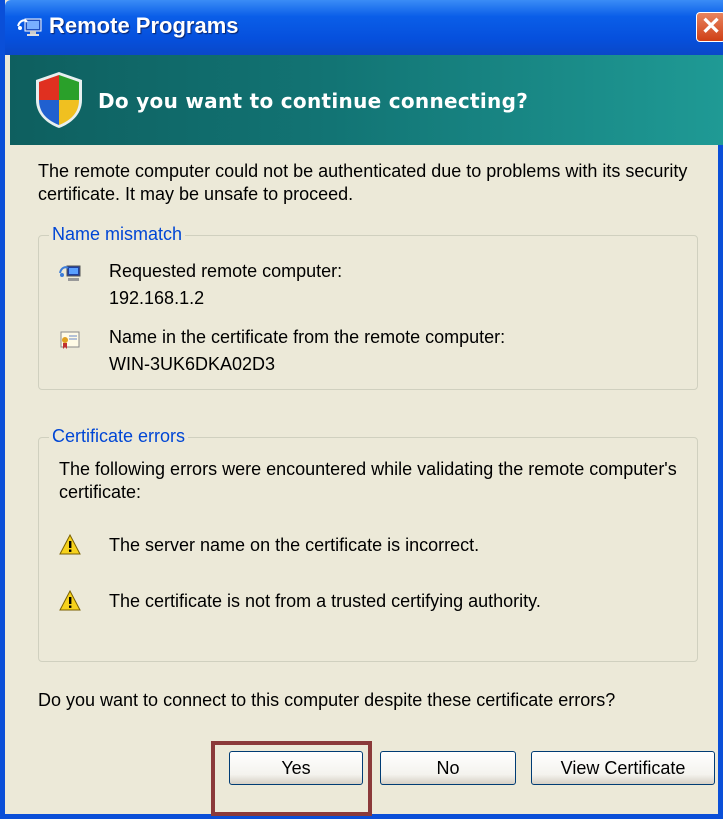  Describe the element at coordinates (226, 271) in the screenshot. I see `requested-computer-label: Requested remote computer:` at that location.